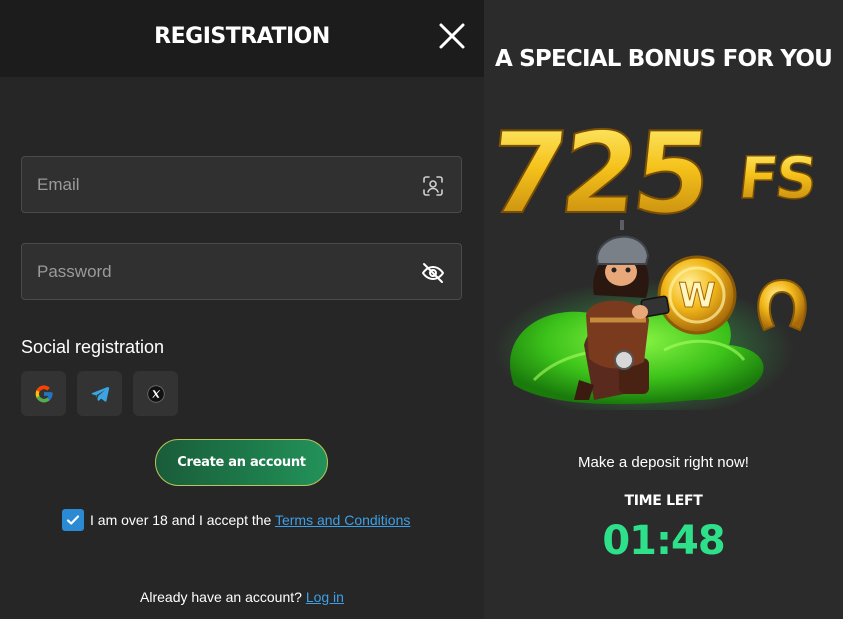  I want to click on countdown-timer: 01:48, so click(663, 541).